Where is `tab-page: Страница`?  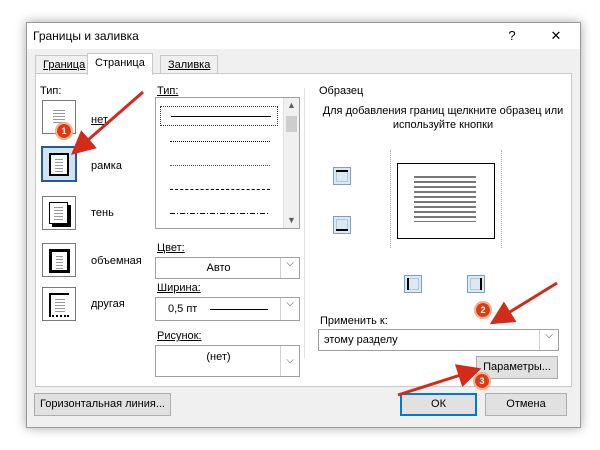 tab-page: Страница is located at coordinates (120, 64).